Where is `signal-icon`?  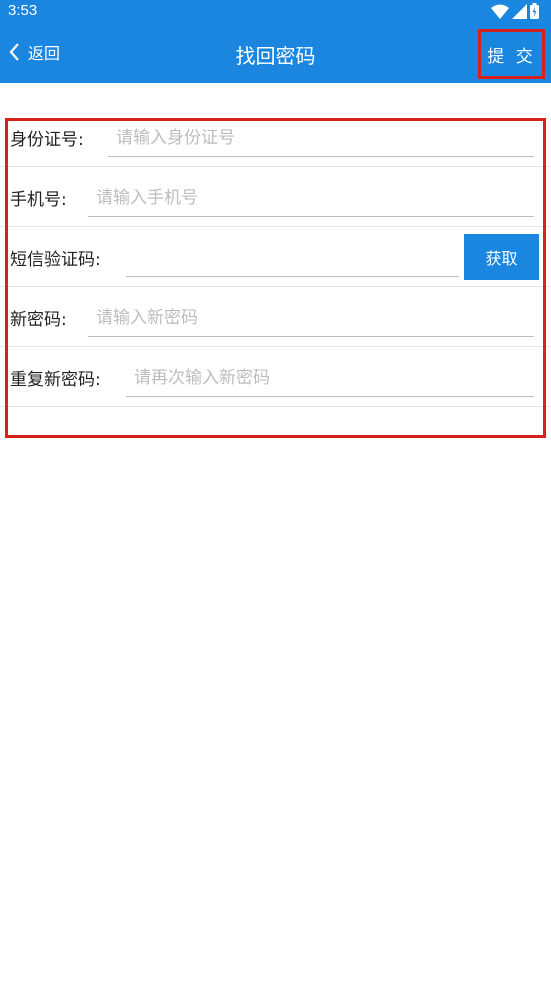 signal-icon is located at coordinates (519, 11).